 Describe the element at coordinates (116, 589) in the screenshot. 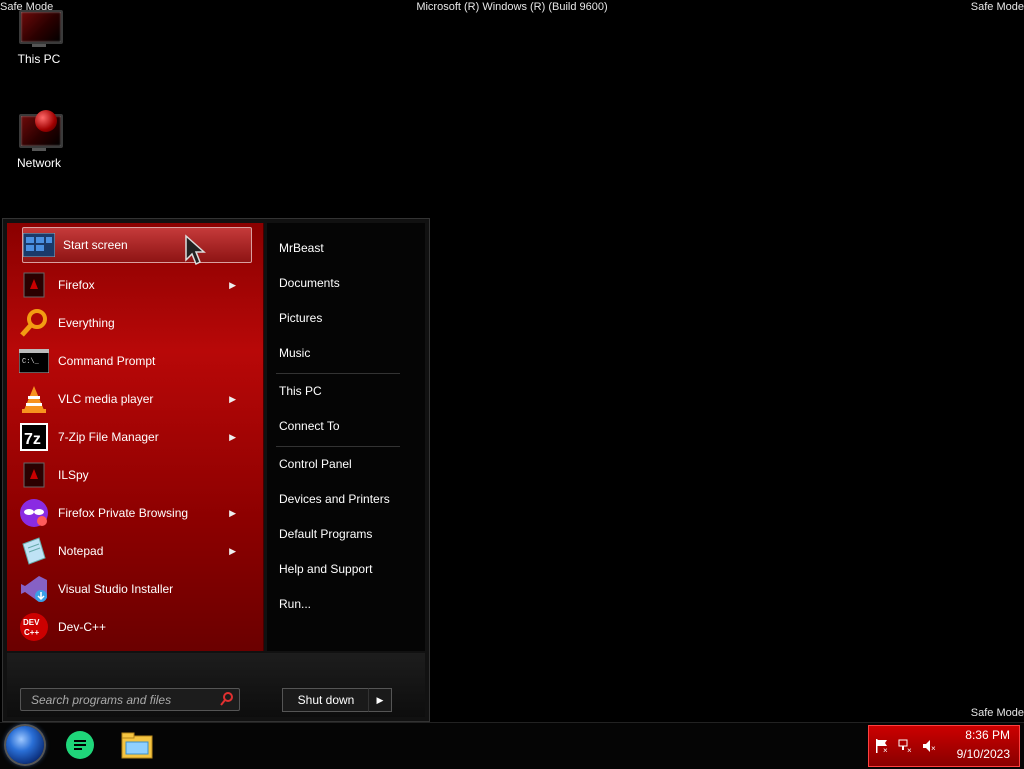

I see `program-label: Visual Studio Installer` at that location.